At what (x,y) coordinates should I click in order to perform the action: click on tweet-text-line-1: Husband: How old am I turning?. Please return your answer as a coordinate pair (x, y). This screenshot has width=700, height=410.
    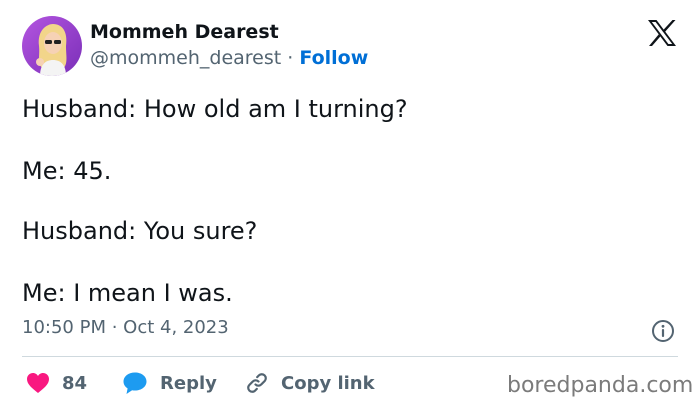
    Looking at the image, I should click on (215, 109).